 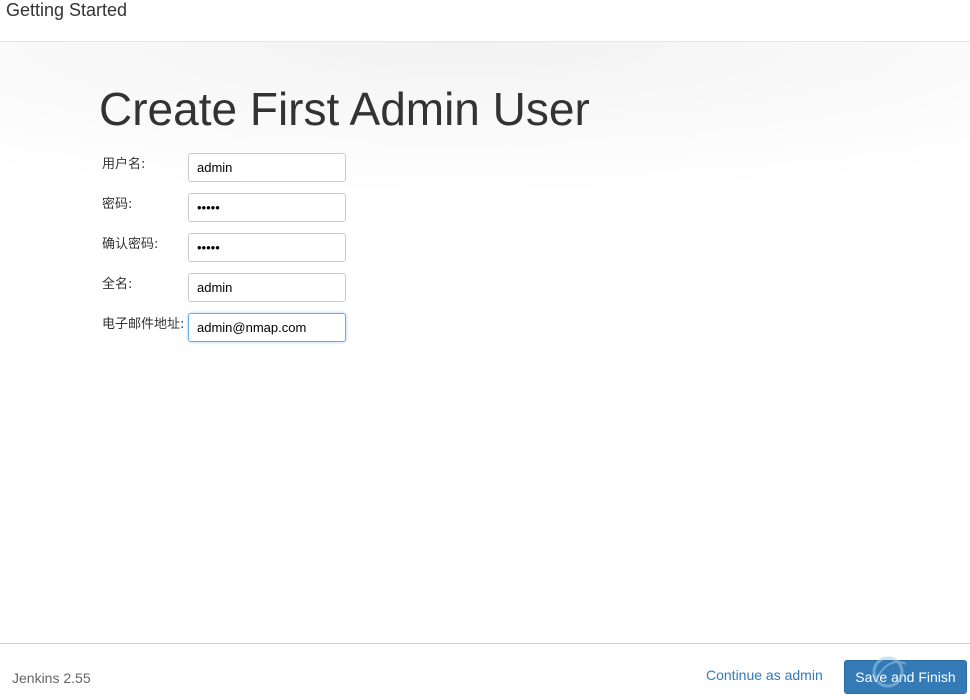 I want to click on password-input, so click(x=267, y=207).